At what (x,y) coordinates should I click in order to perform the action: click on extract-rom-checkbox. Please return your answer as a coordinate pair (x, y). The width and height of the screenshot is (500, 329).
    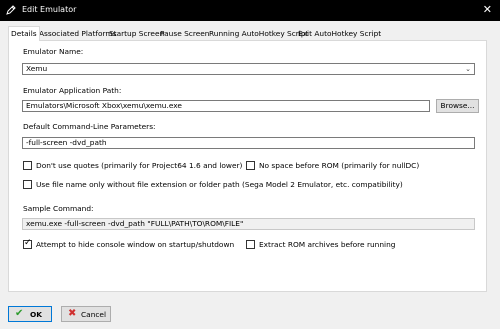
    Looking at the image, I should click on (250, 244).